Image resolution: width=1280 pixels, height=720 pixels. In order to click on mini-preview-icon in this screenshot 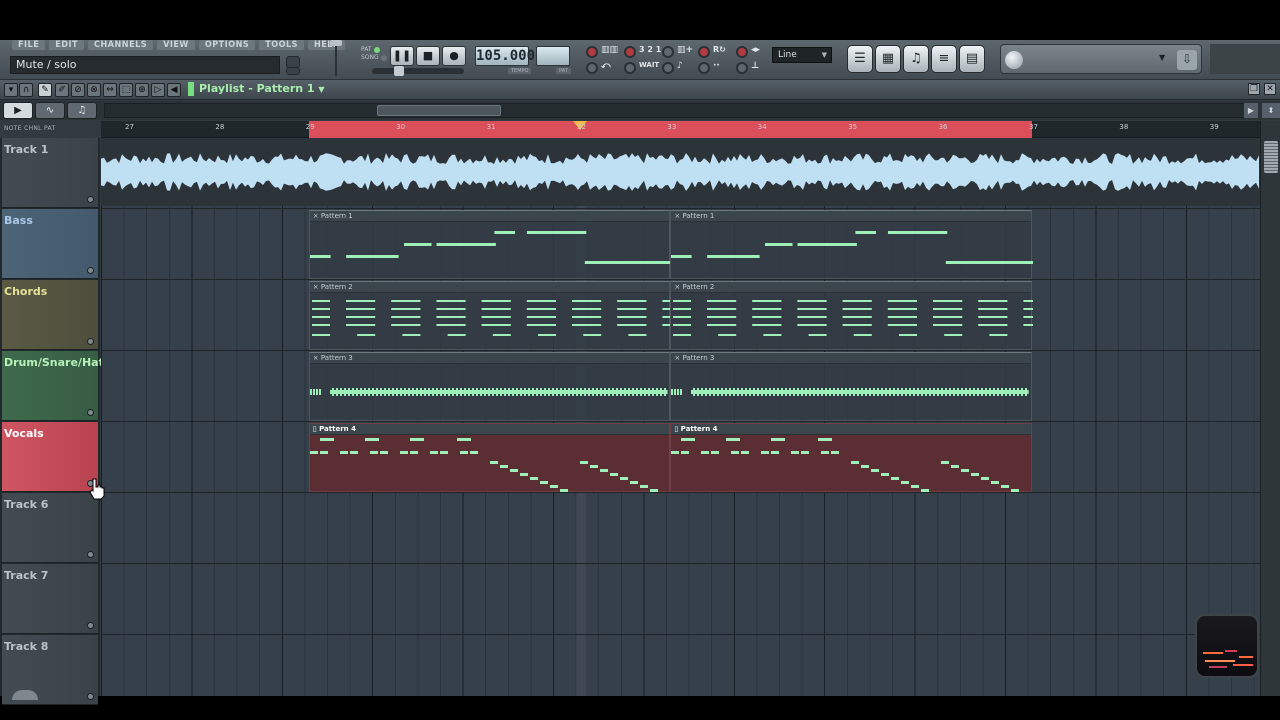, I will do `click(1227, 646)`.